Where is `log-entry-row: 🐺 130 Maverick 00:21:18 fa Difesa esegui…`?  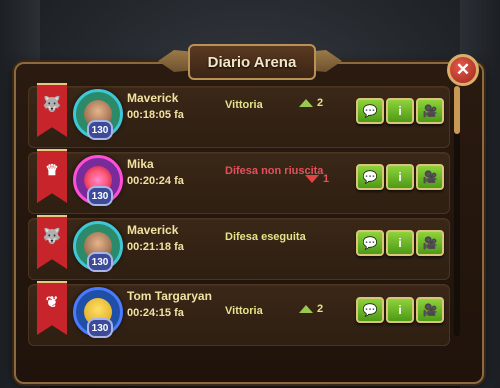
log-entry-row: 🐺 130 Maverick 00:21:18 fa Difesa esegui… is located at coordinates (239, 247).